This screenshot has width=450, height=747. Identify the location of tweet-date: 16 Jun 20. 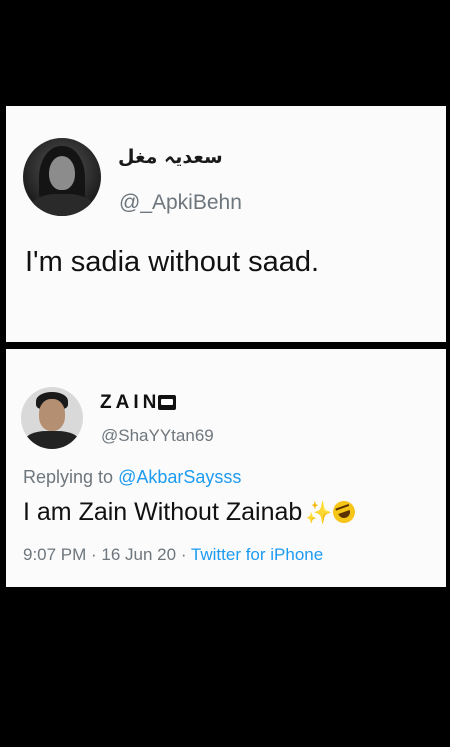
(138, 554).